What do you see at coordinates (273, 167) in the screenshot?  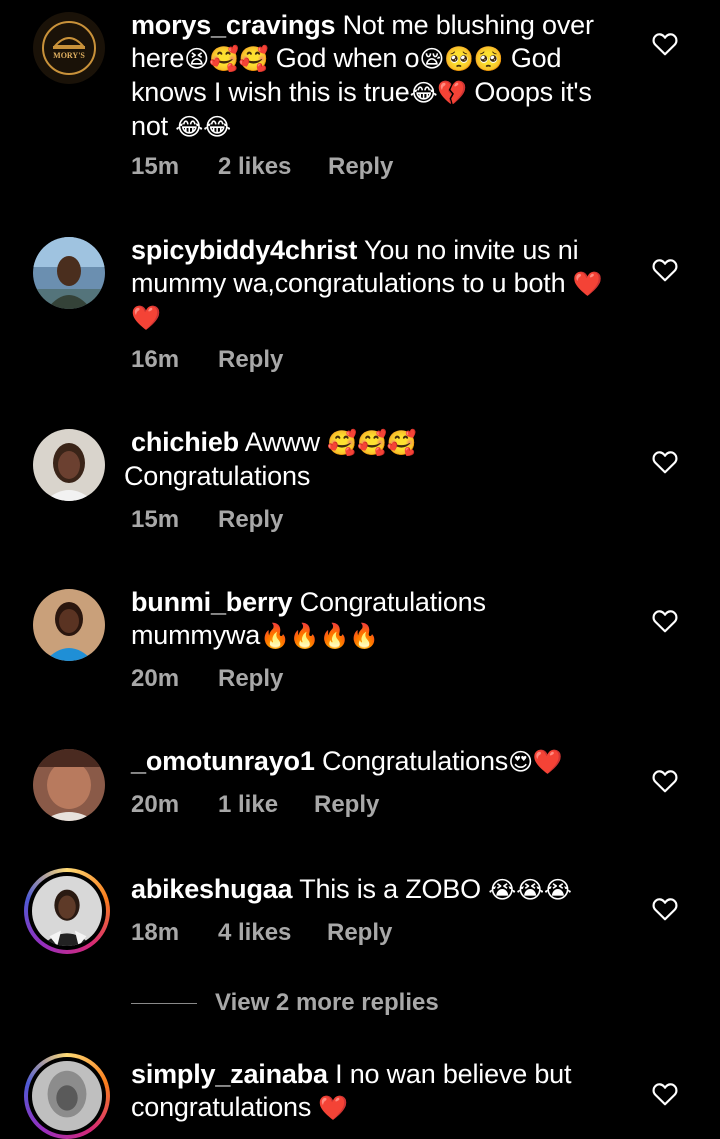 I see `likes-count: 2 likes` at bounding box center [273, 167].